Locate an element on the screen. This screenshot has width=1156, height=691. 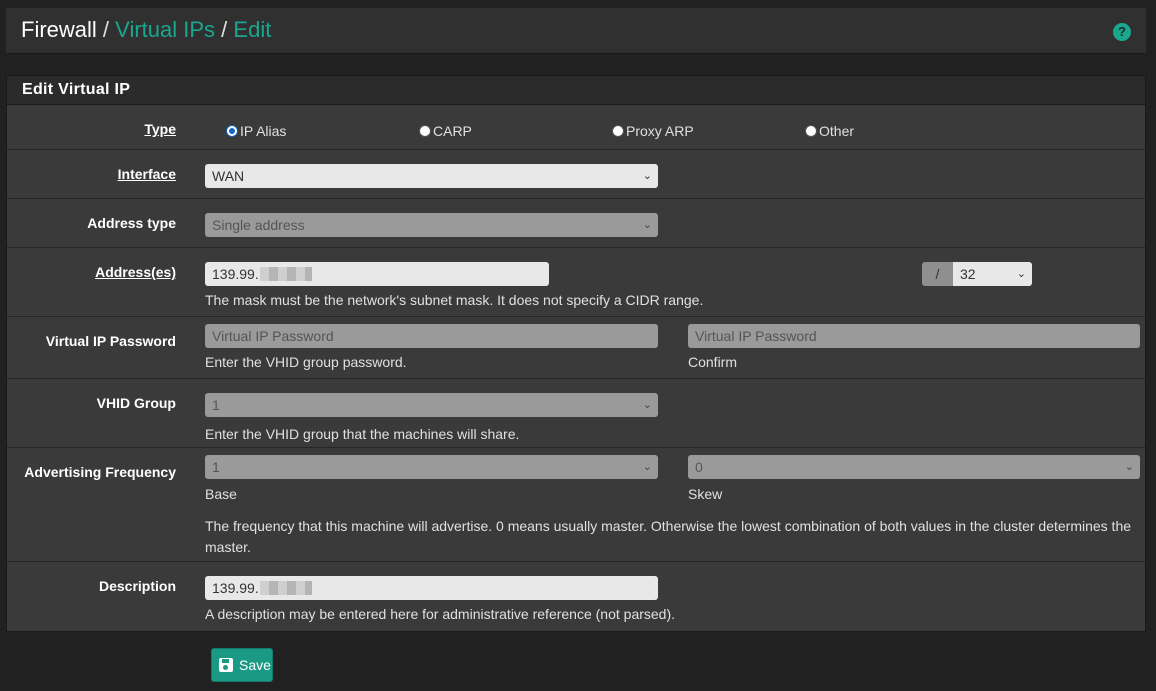
adv-skew-help: Skew is located at coordinates (705, 494).